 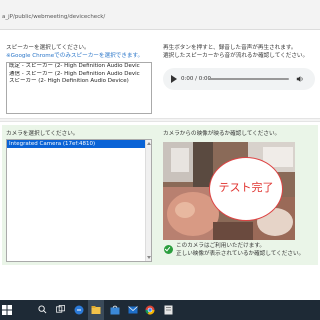 What do you see at coordinates (222, 134) in the screenshot?
I see `camera-preview-prompt: カメラからの映像が映るか確認してください。` at bounding box center [222, 134].